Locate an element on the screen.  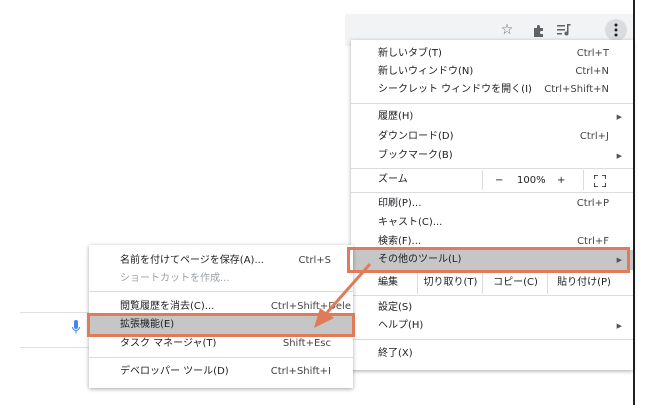
puzzle-icon is located at coordinates (538, 30).